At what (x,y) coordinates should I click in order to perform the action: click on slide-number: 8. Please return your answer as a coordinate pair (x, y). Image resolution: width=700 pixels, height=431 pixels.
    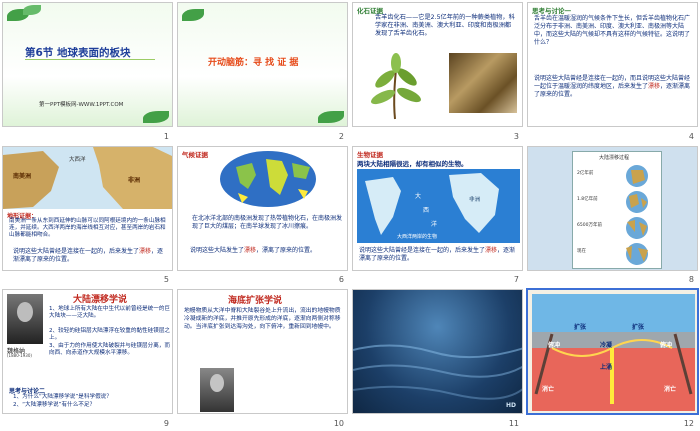
    Looking at the image, I should click on (691, 280).